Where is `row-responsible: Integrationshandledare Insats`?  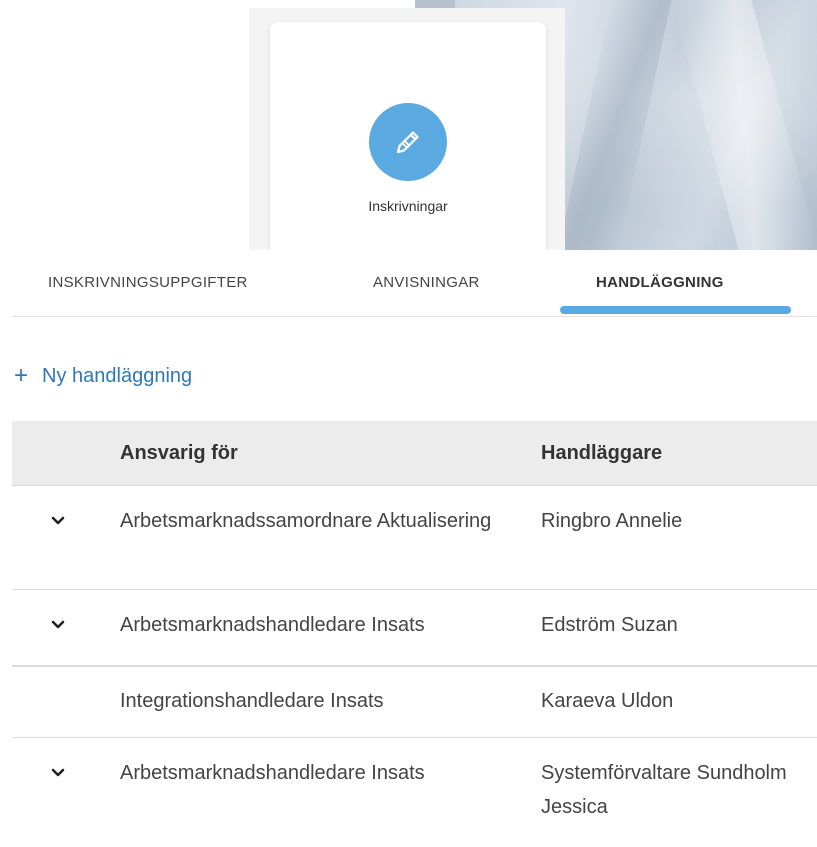 row-responsible: Integrationshandledare Insats is located at coordinates (252, 701).